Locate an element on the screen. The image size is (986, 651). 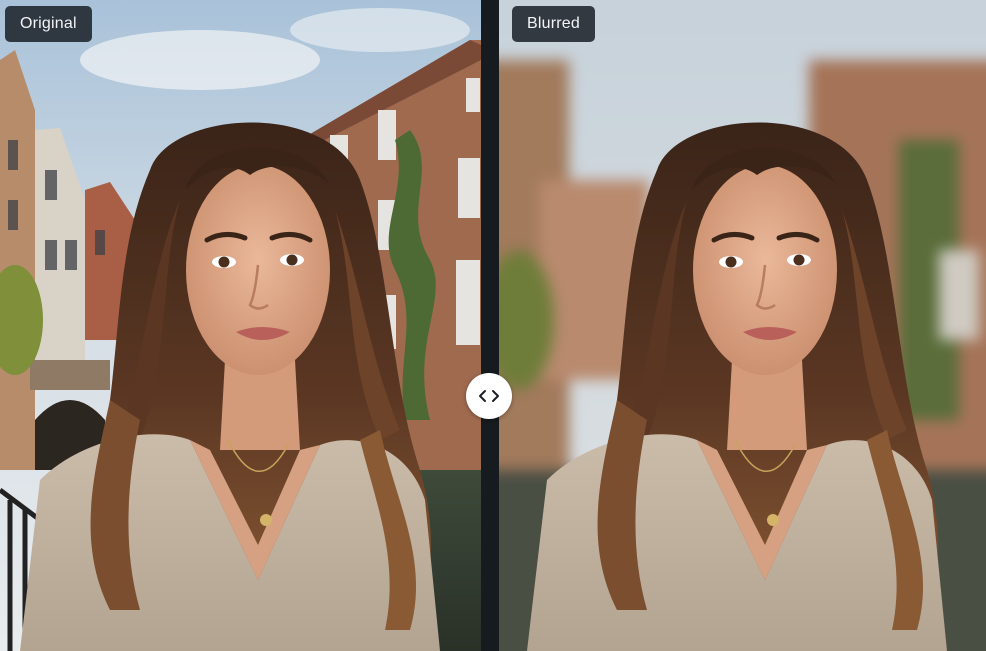
comparison-slider-handle is located at coordinates (489, 396).